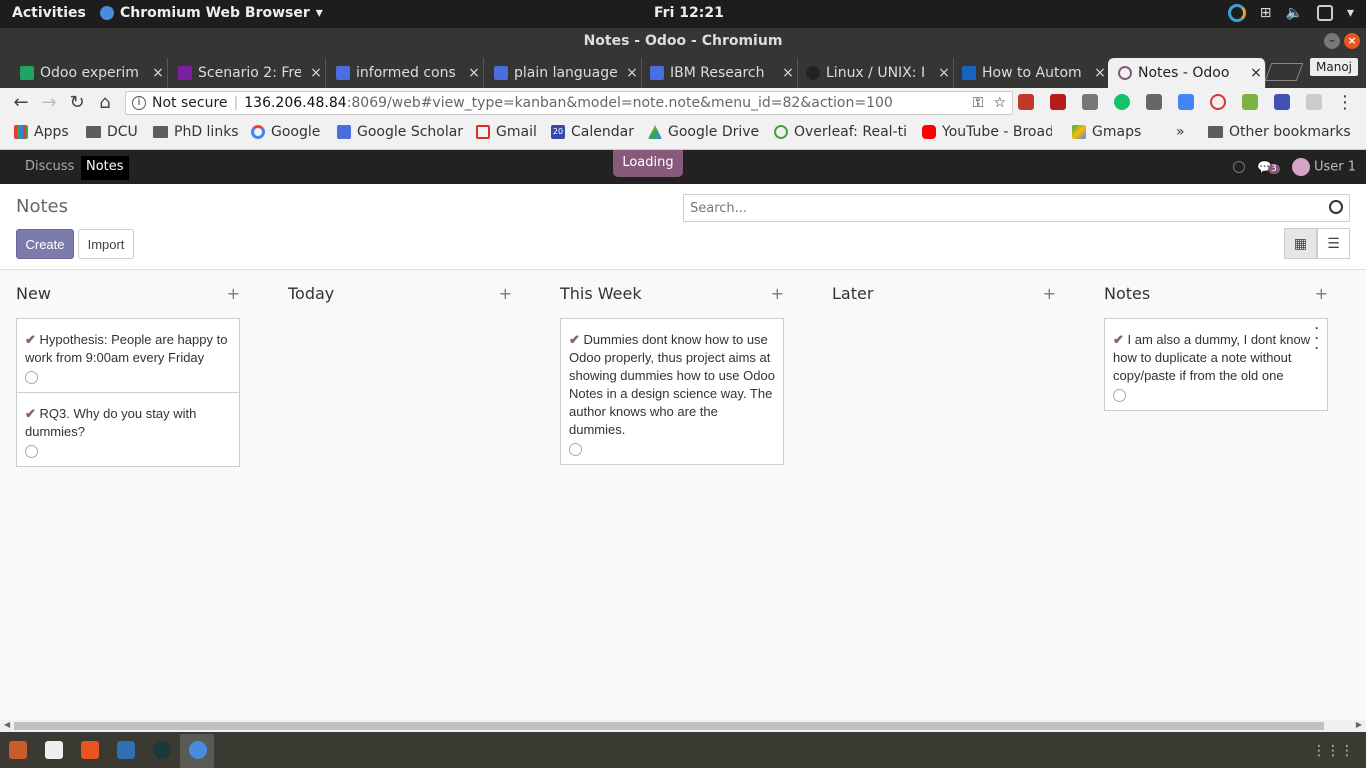  What do you see at coordinates (105, 168) in the screenshot?
I see `nav-notes: Notes` at bounding box center [105, 168].